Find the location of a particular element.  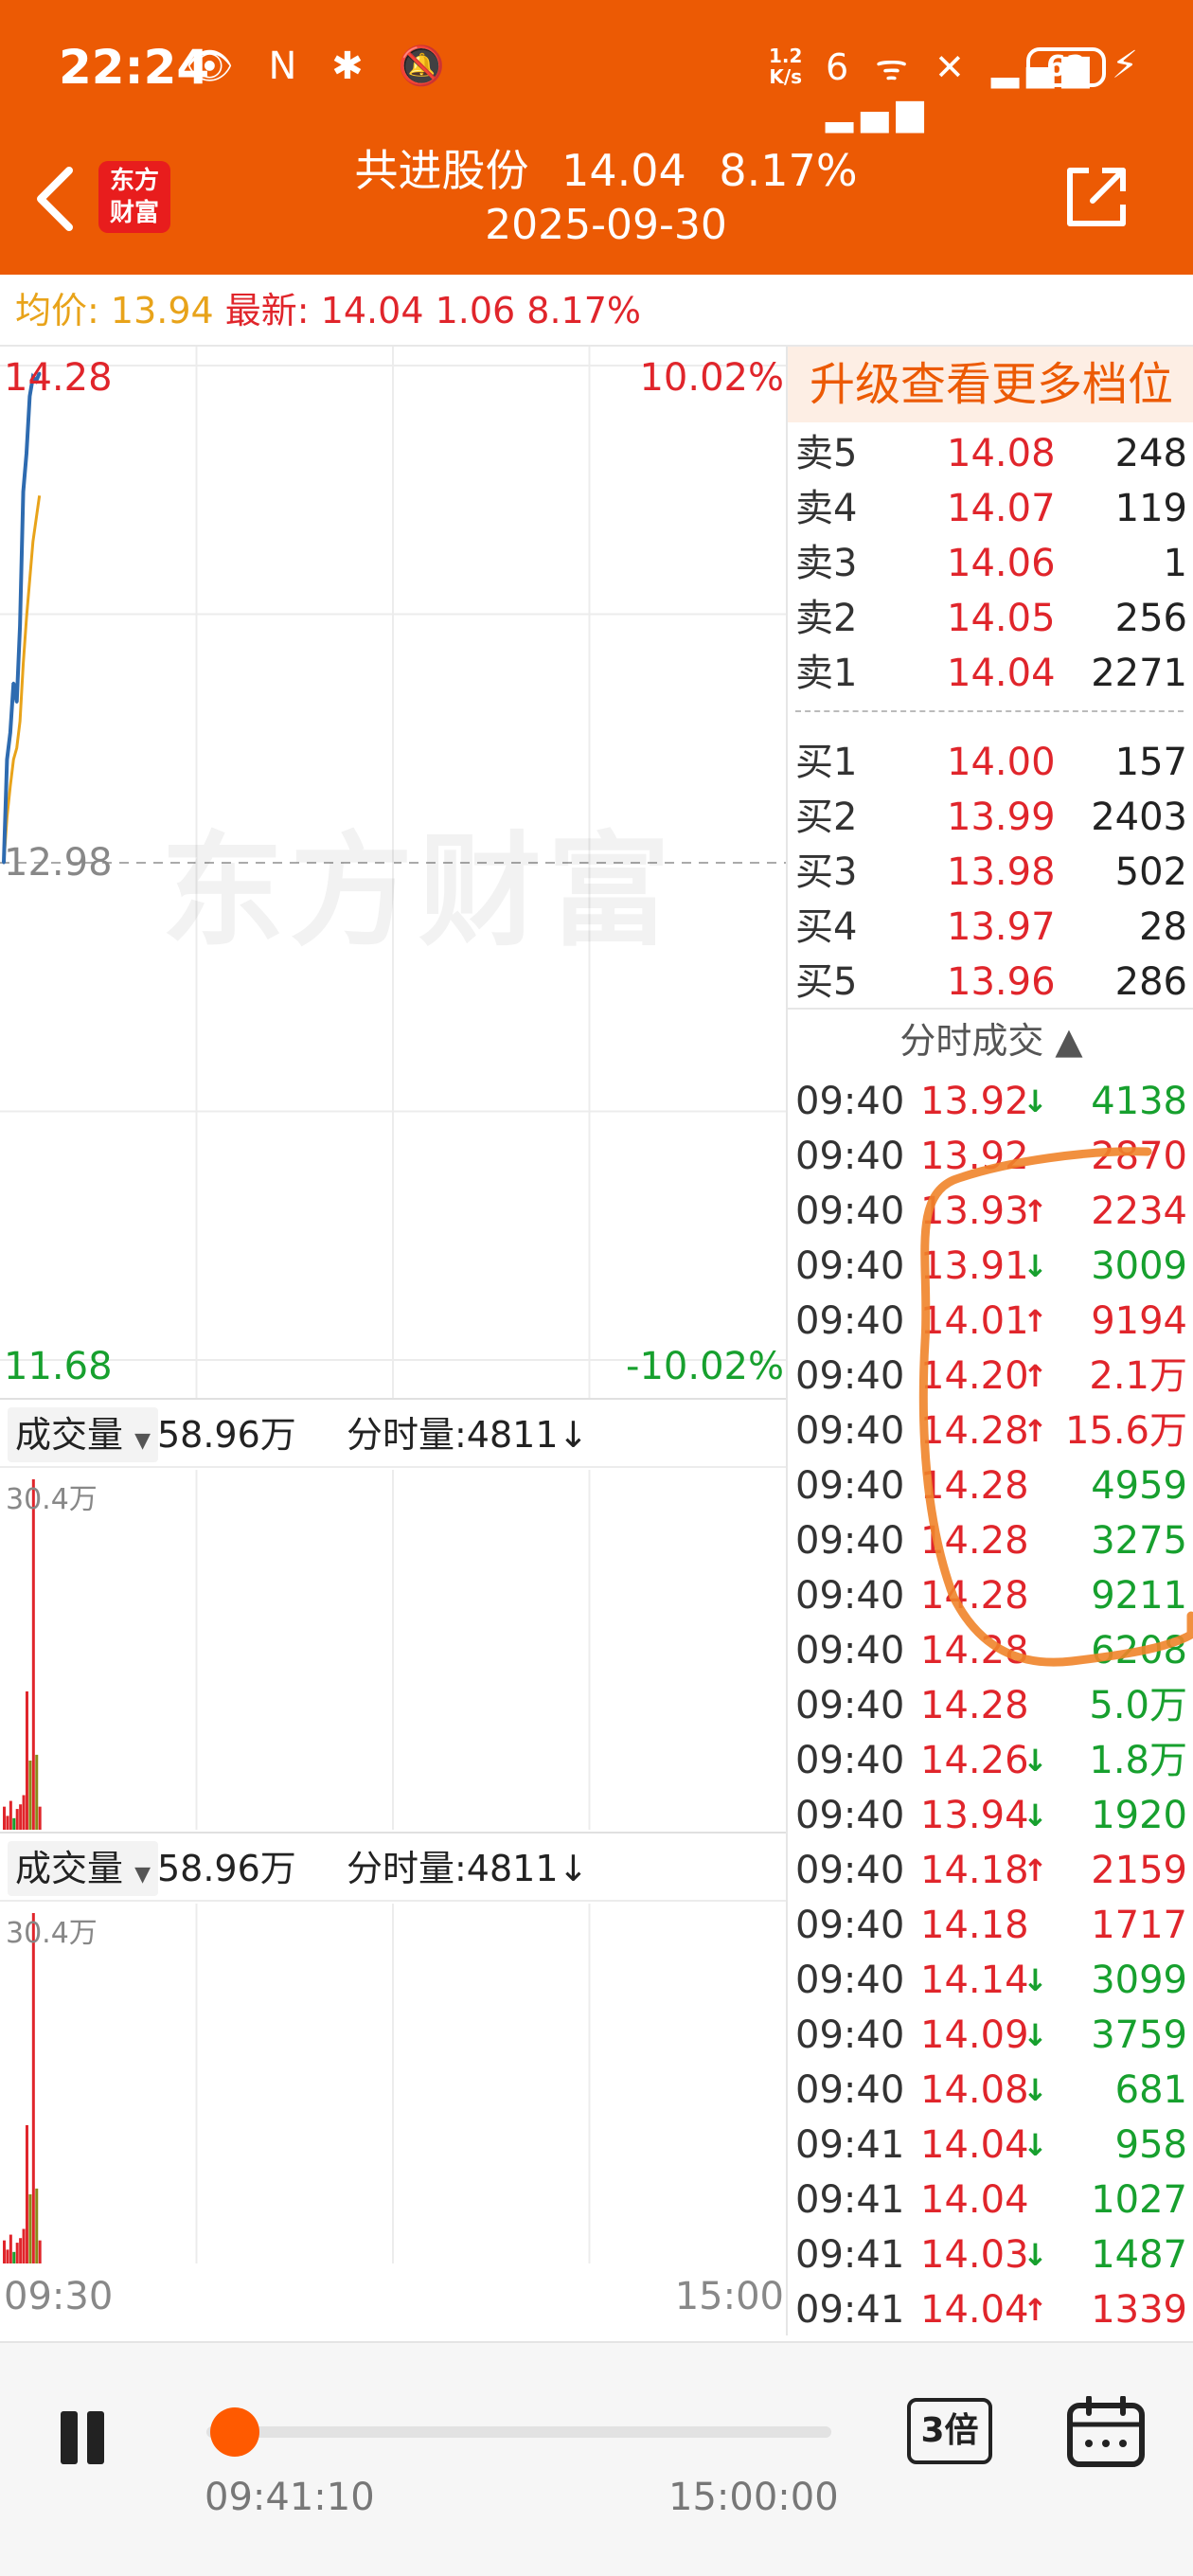

stock-price: 14.04 is located at coordinates (623, 170).